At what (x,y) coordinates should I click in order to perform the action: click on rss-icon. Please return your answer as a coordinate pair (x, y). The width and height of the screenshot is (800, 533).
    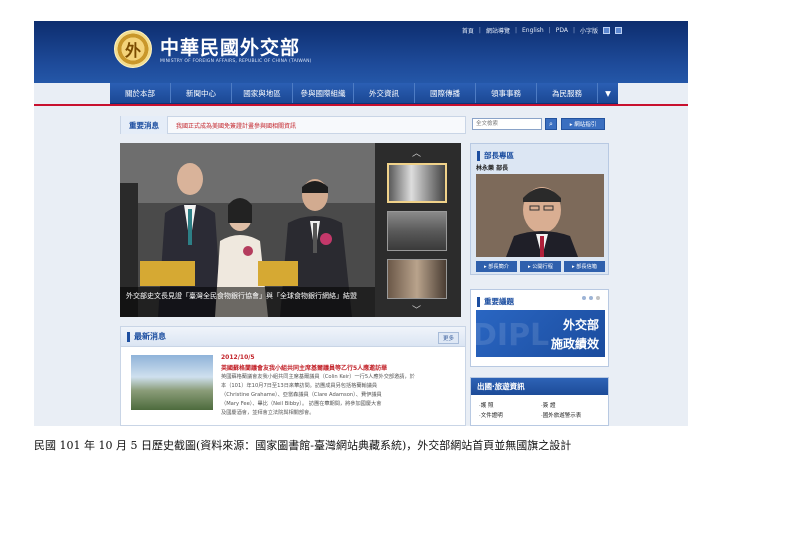
    Looking at the image, I should click on (606, 30).